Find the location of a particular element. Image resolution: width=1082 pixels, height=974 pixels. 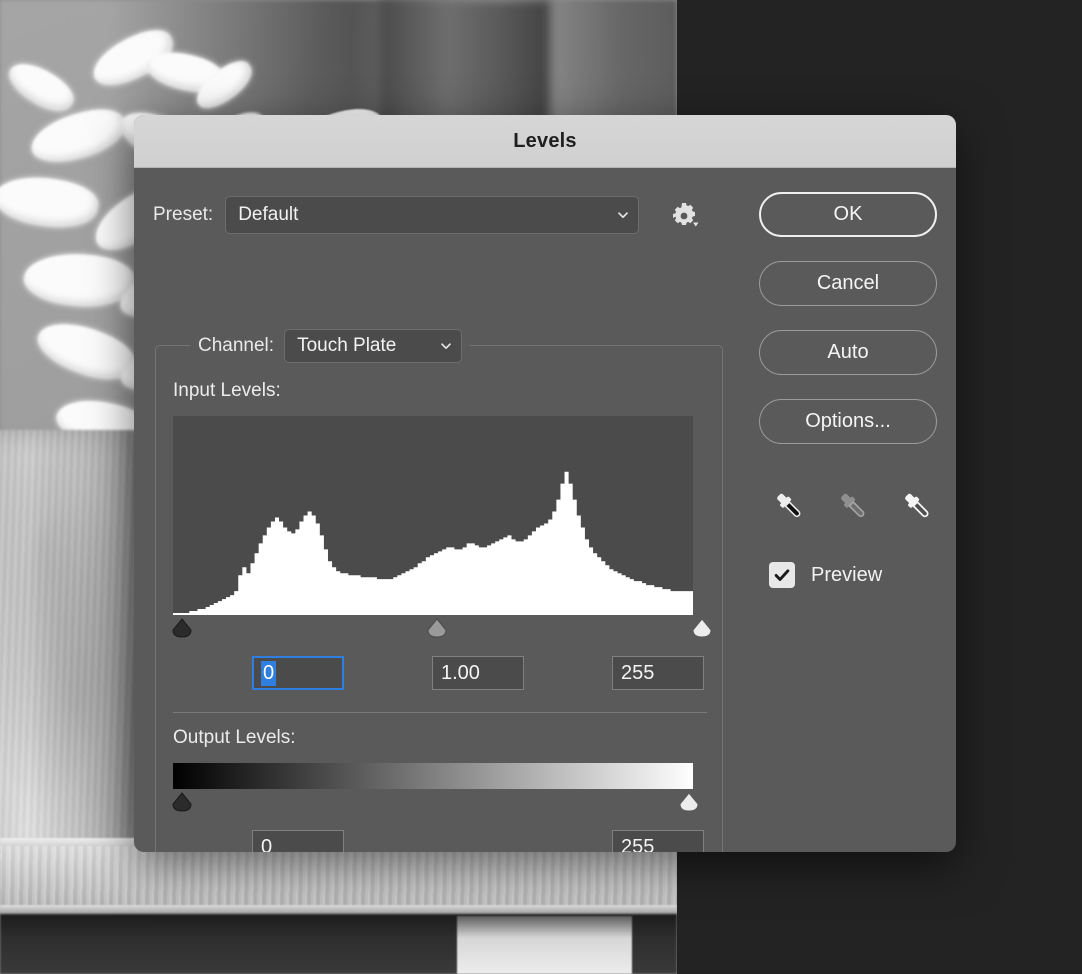

gear-icon is located at coordinates (685, 215).